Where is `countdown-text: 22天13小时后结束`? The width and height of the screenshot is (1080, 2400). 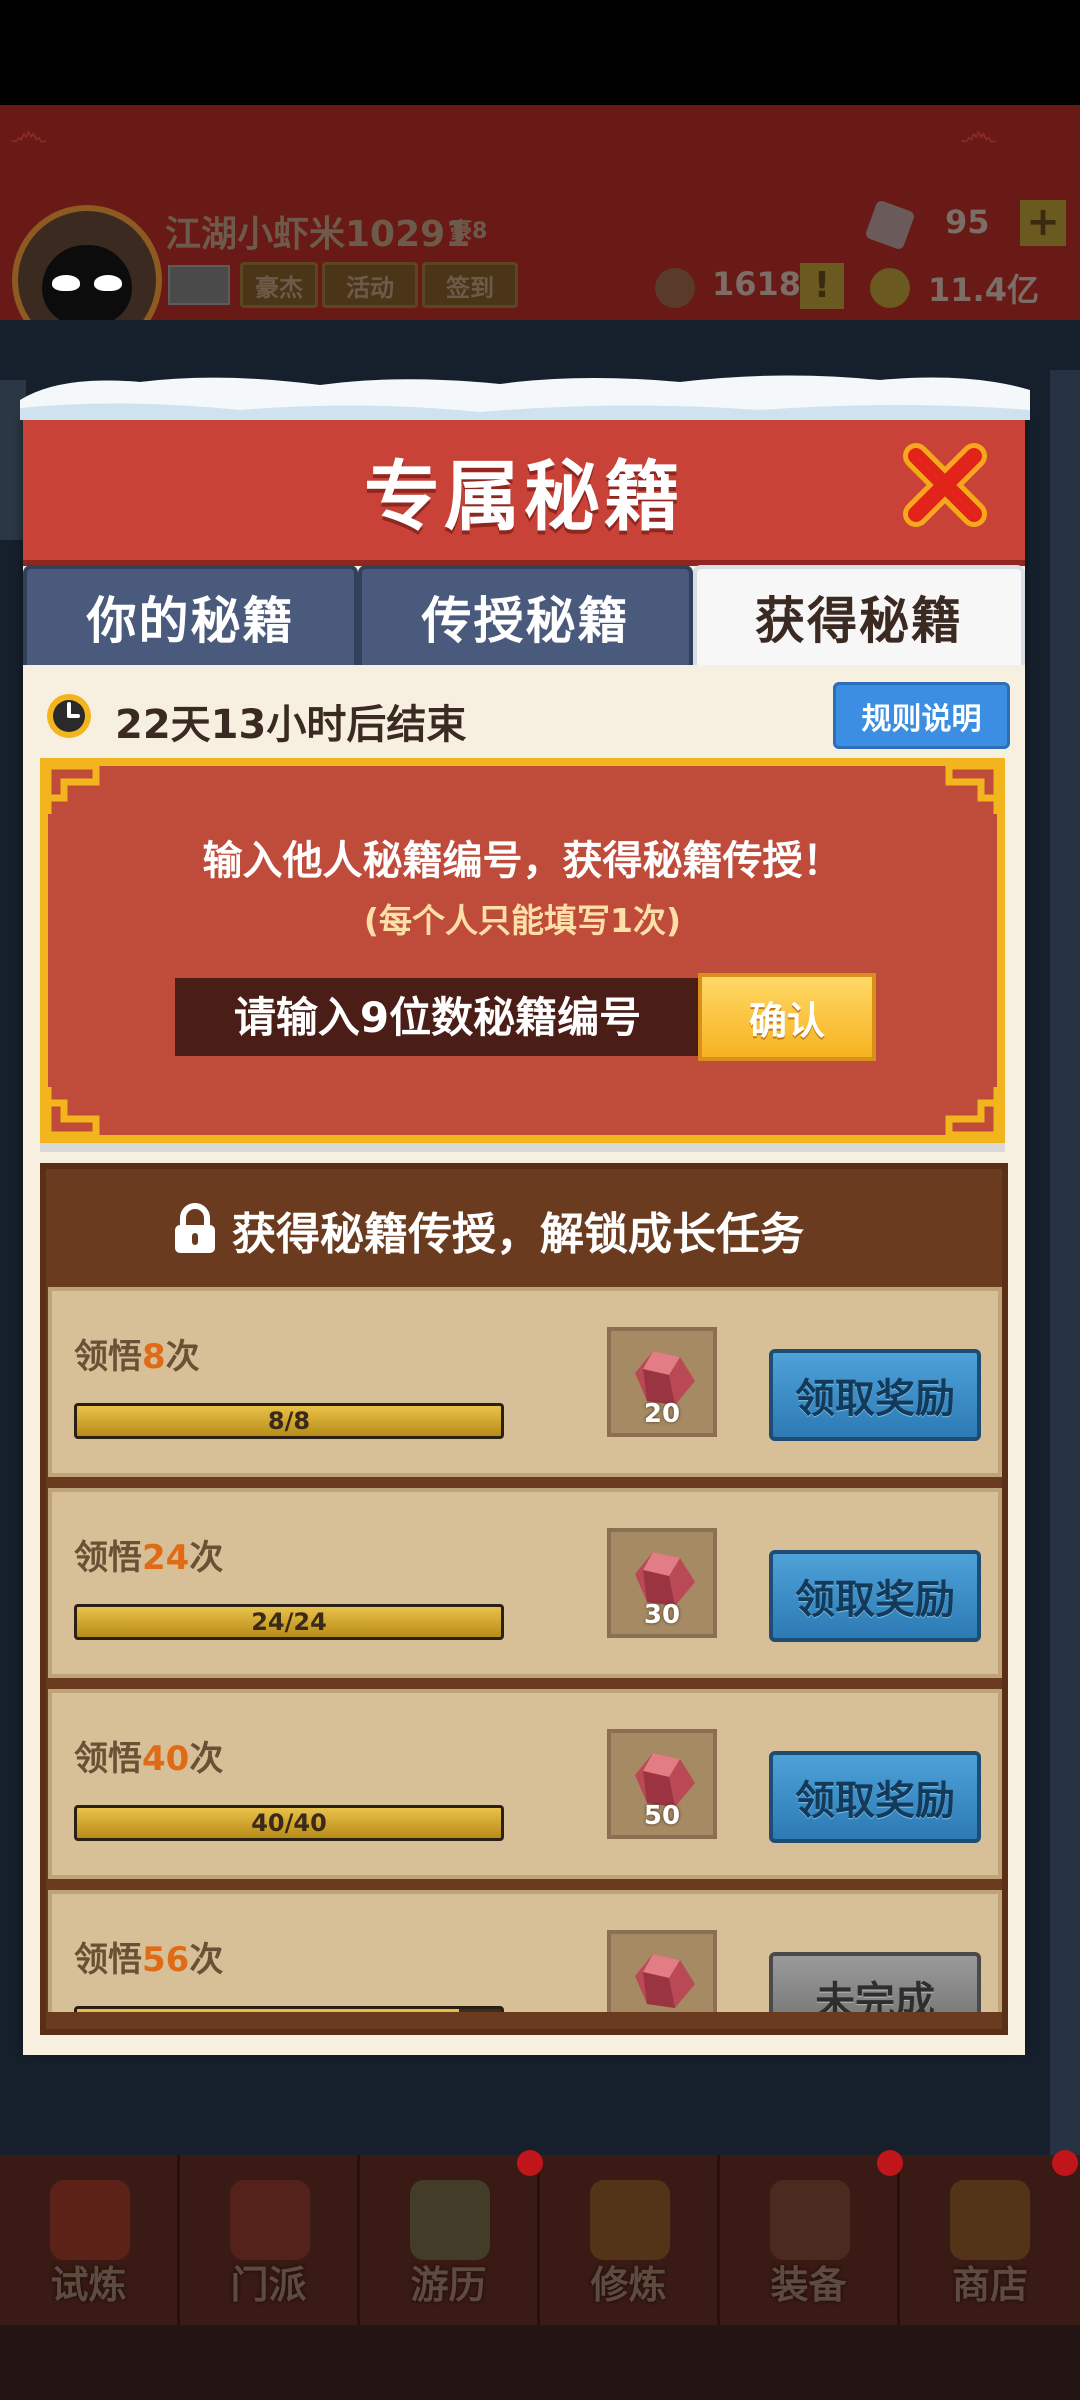
countdown-text: 22天13小时后结束 is located at coordinates (291, 725).